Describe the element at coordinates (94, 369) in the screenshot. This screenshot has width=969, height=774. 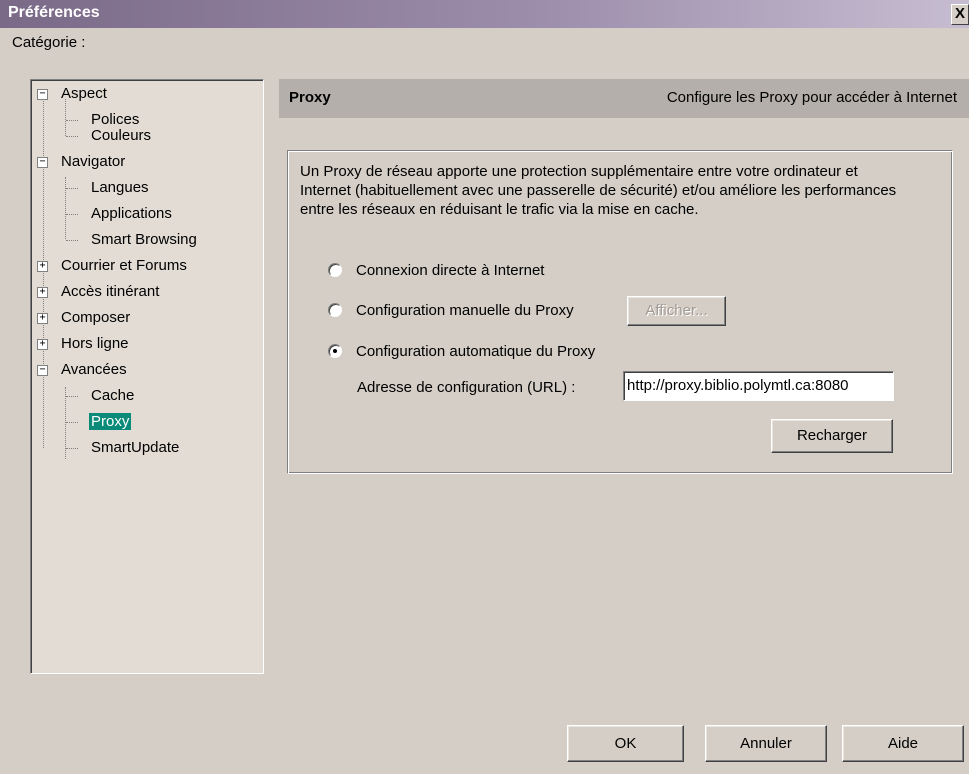
I see `tree-item-label: Avancées` at that location.